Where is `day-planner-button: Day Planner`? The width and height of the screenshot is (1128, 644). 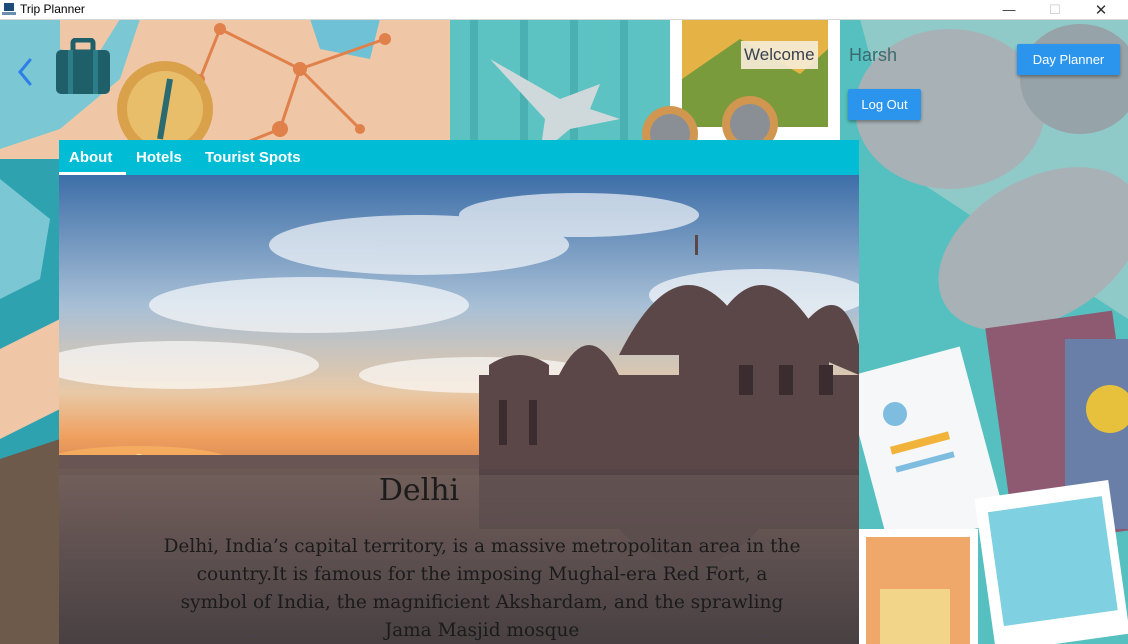
day-planner-button: Day Planner is located at coordinates (1068, 59).